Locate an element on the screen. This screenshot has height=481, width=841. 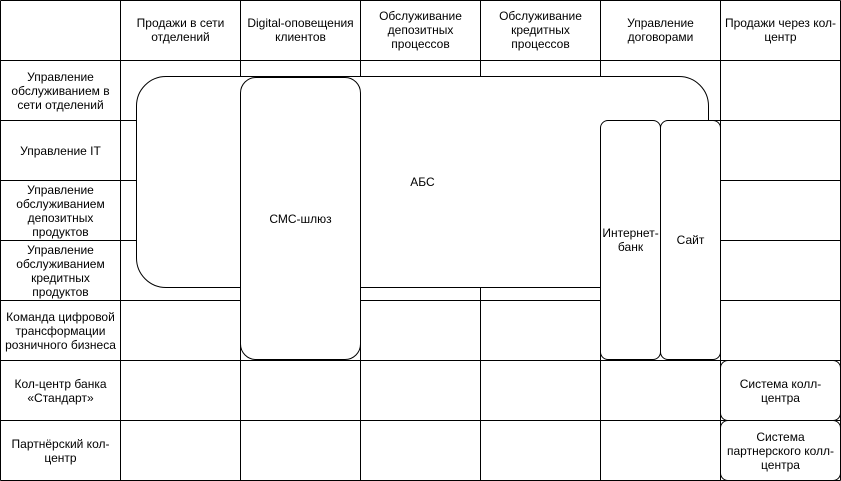
site-label: Сайт is located at coordinates (690, 240).